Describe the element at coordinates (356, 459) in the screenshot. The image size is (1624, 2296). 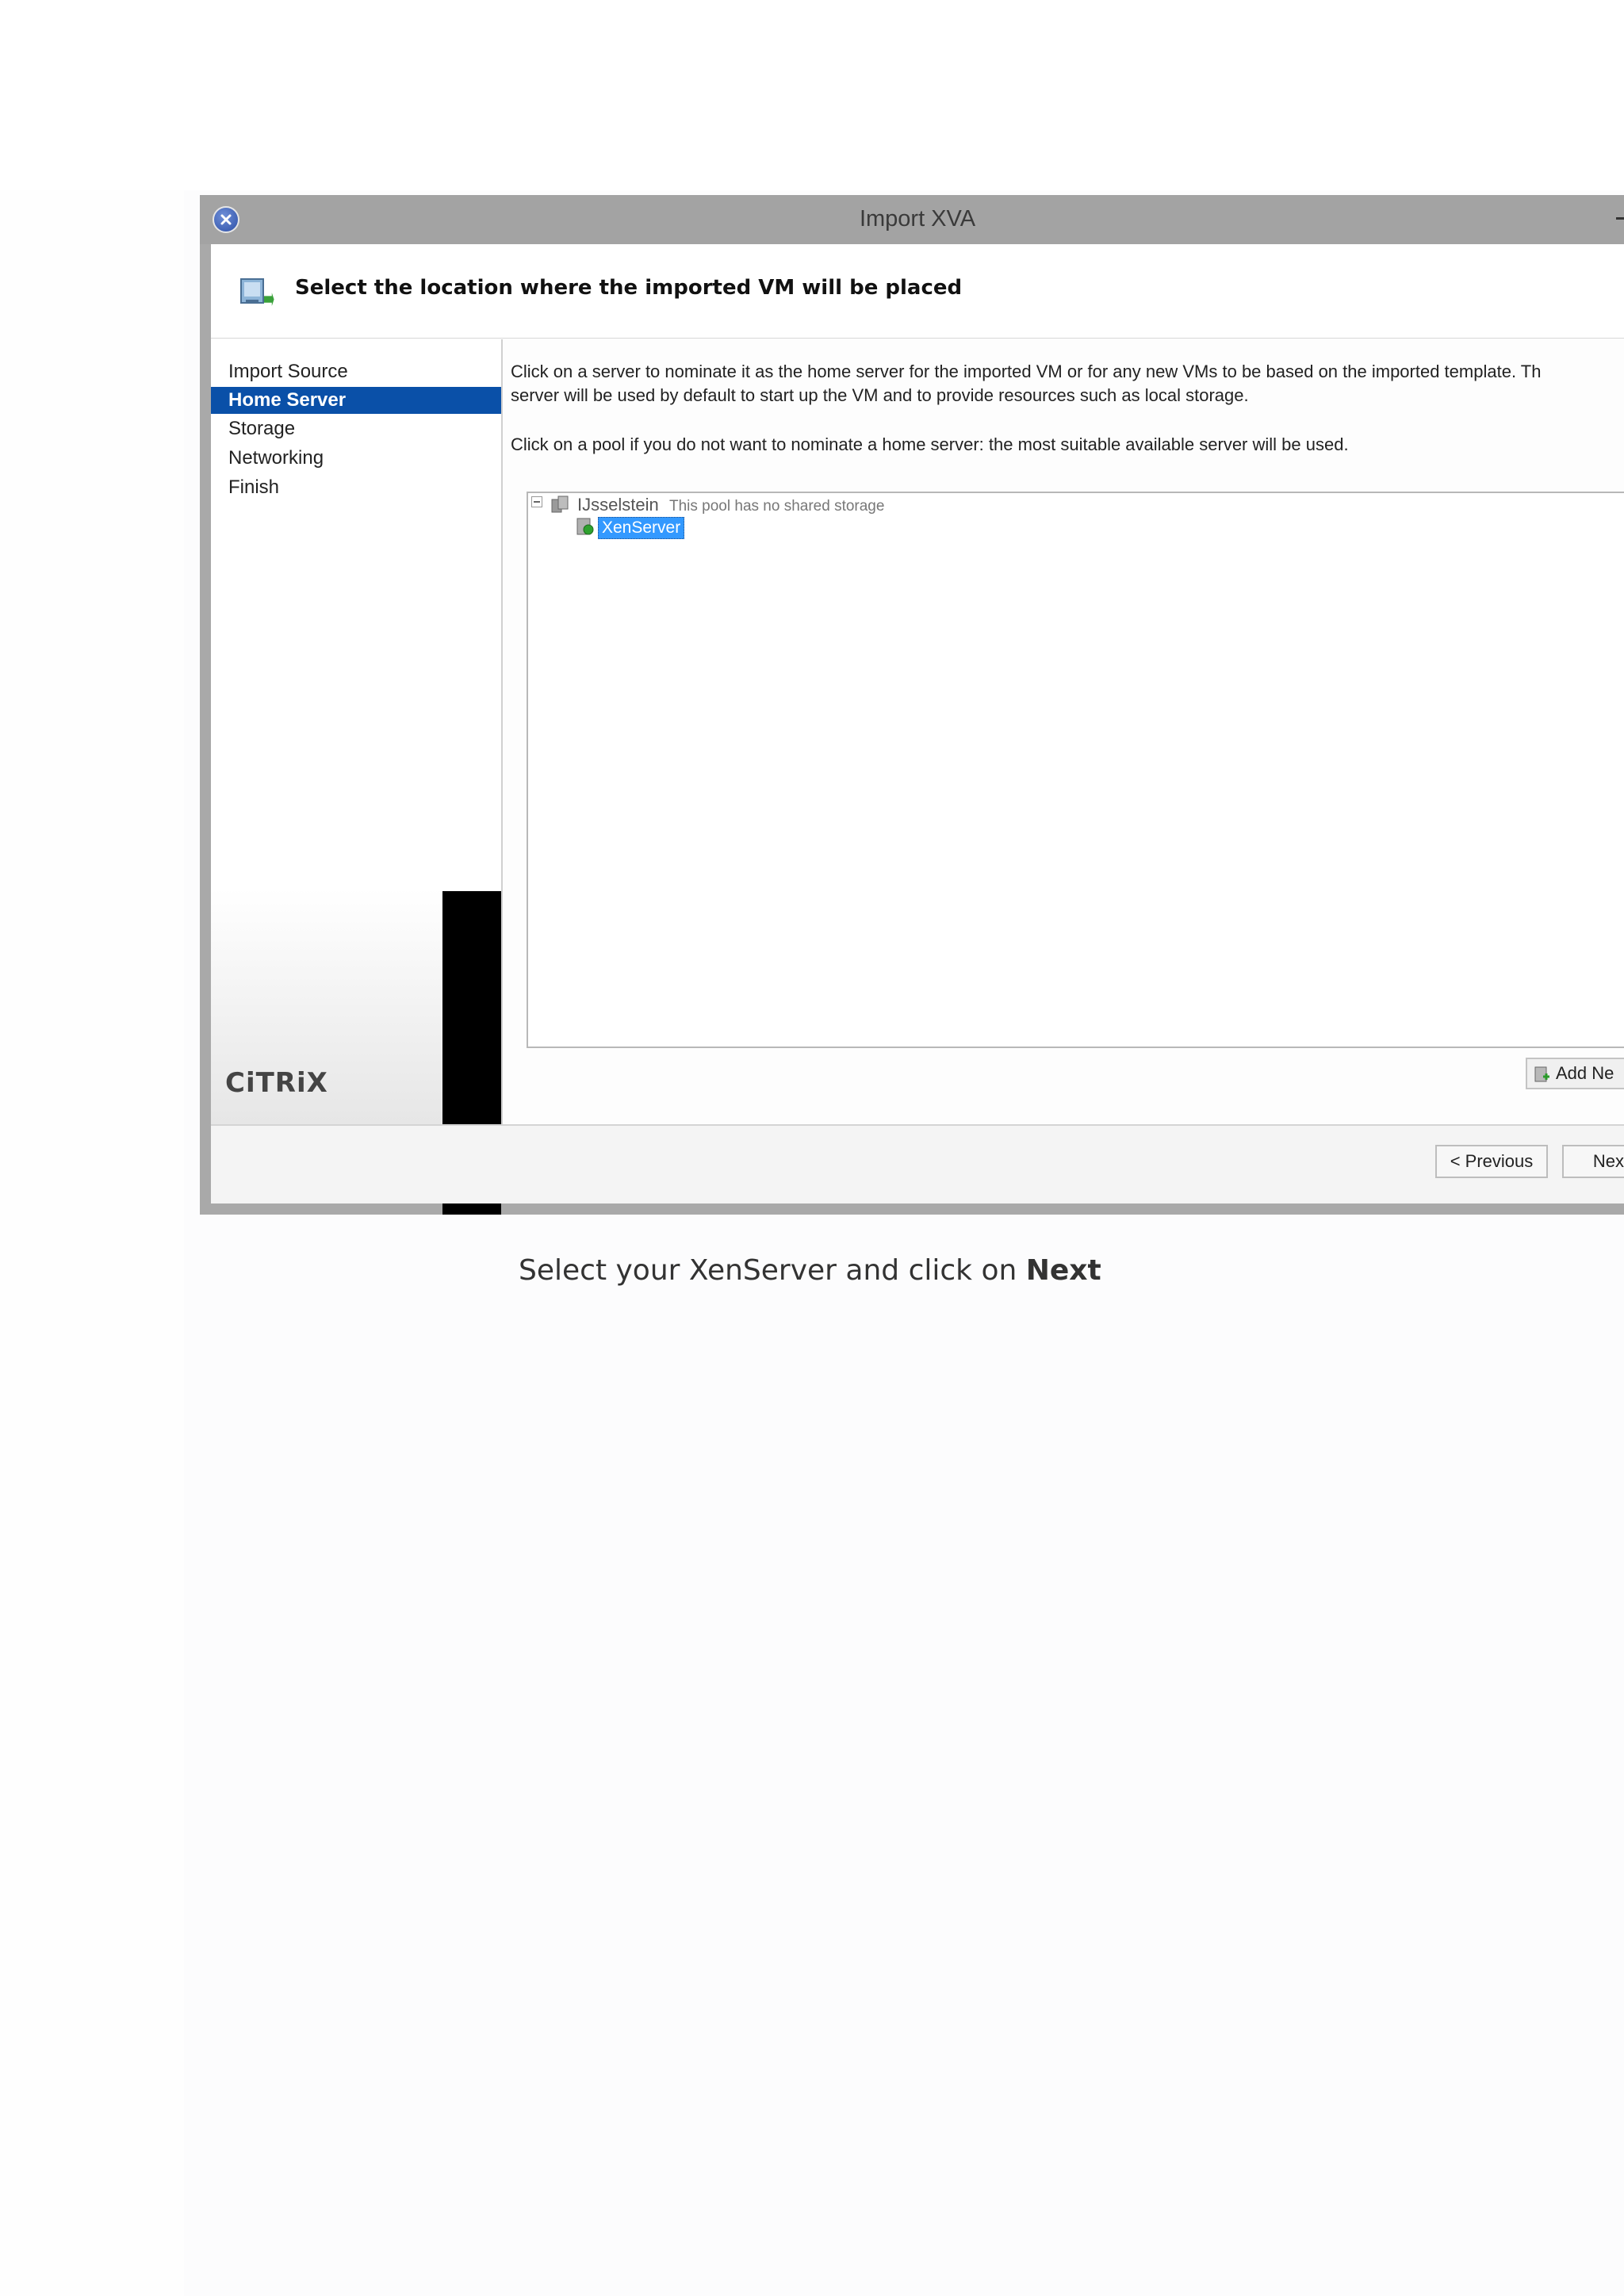
I see `step-networking: Networking` at that location.